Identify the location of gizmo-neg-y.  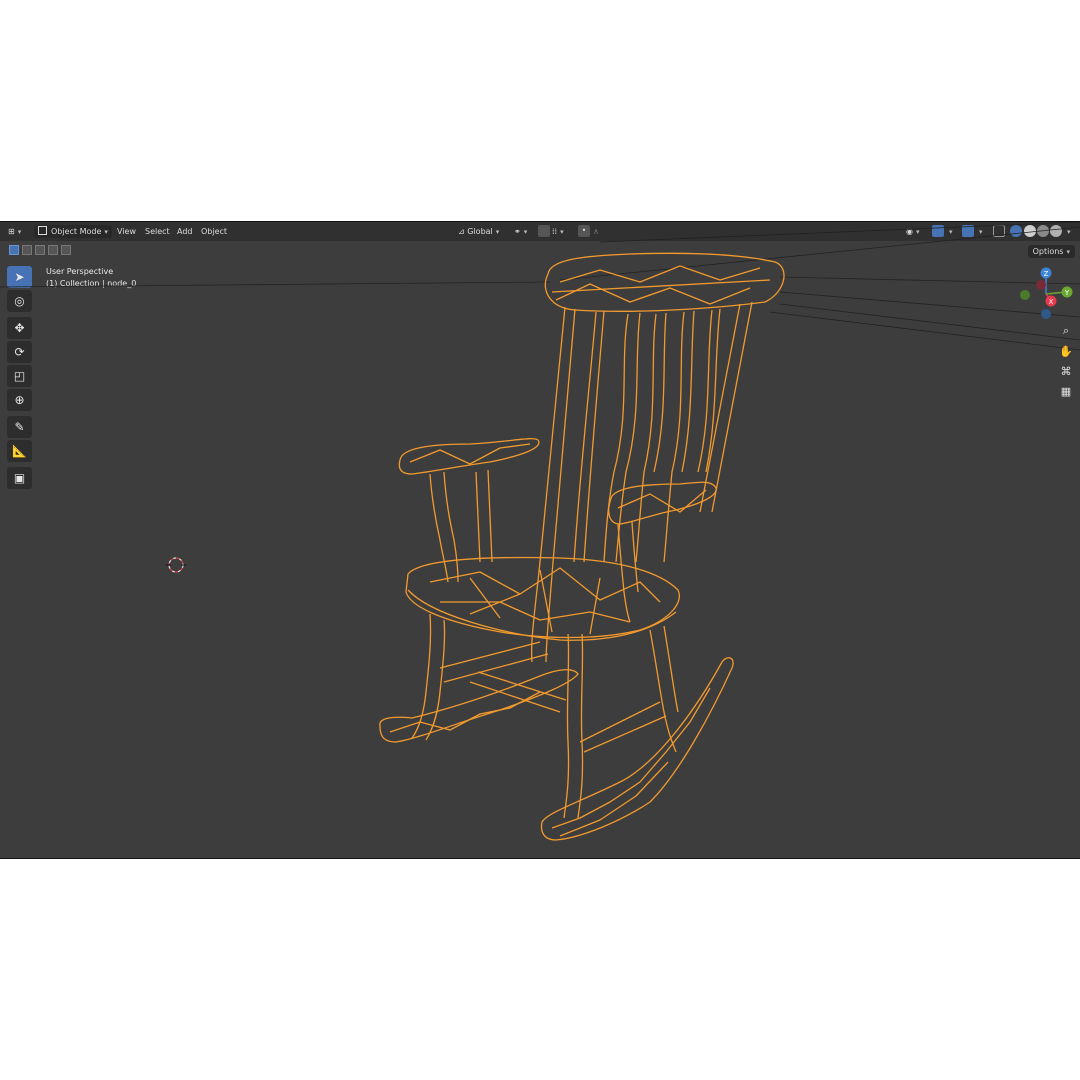
(1025, 295).